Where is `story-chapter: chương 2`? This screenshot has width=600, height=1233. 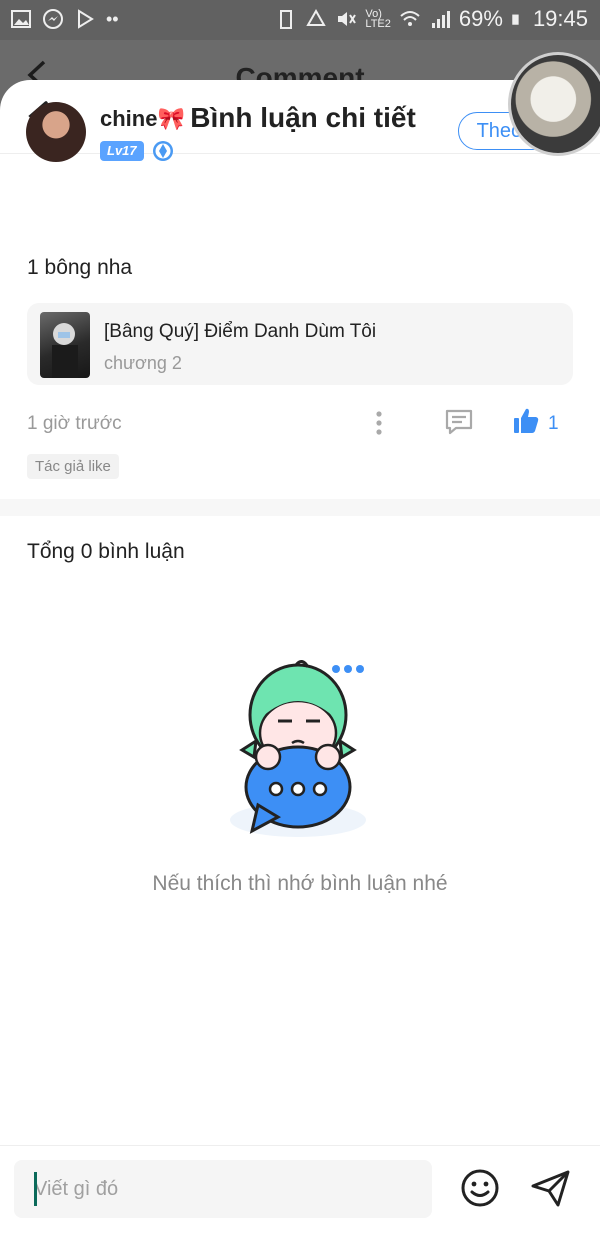
story-chapter: chương 2 is located at coordinates (143, 363).